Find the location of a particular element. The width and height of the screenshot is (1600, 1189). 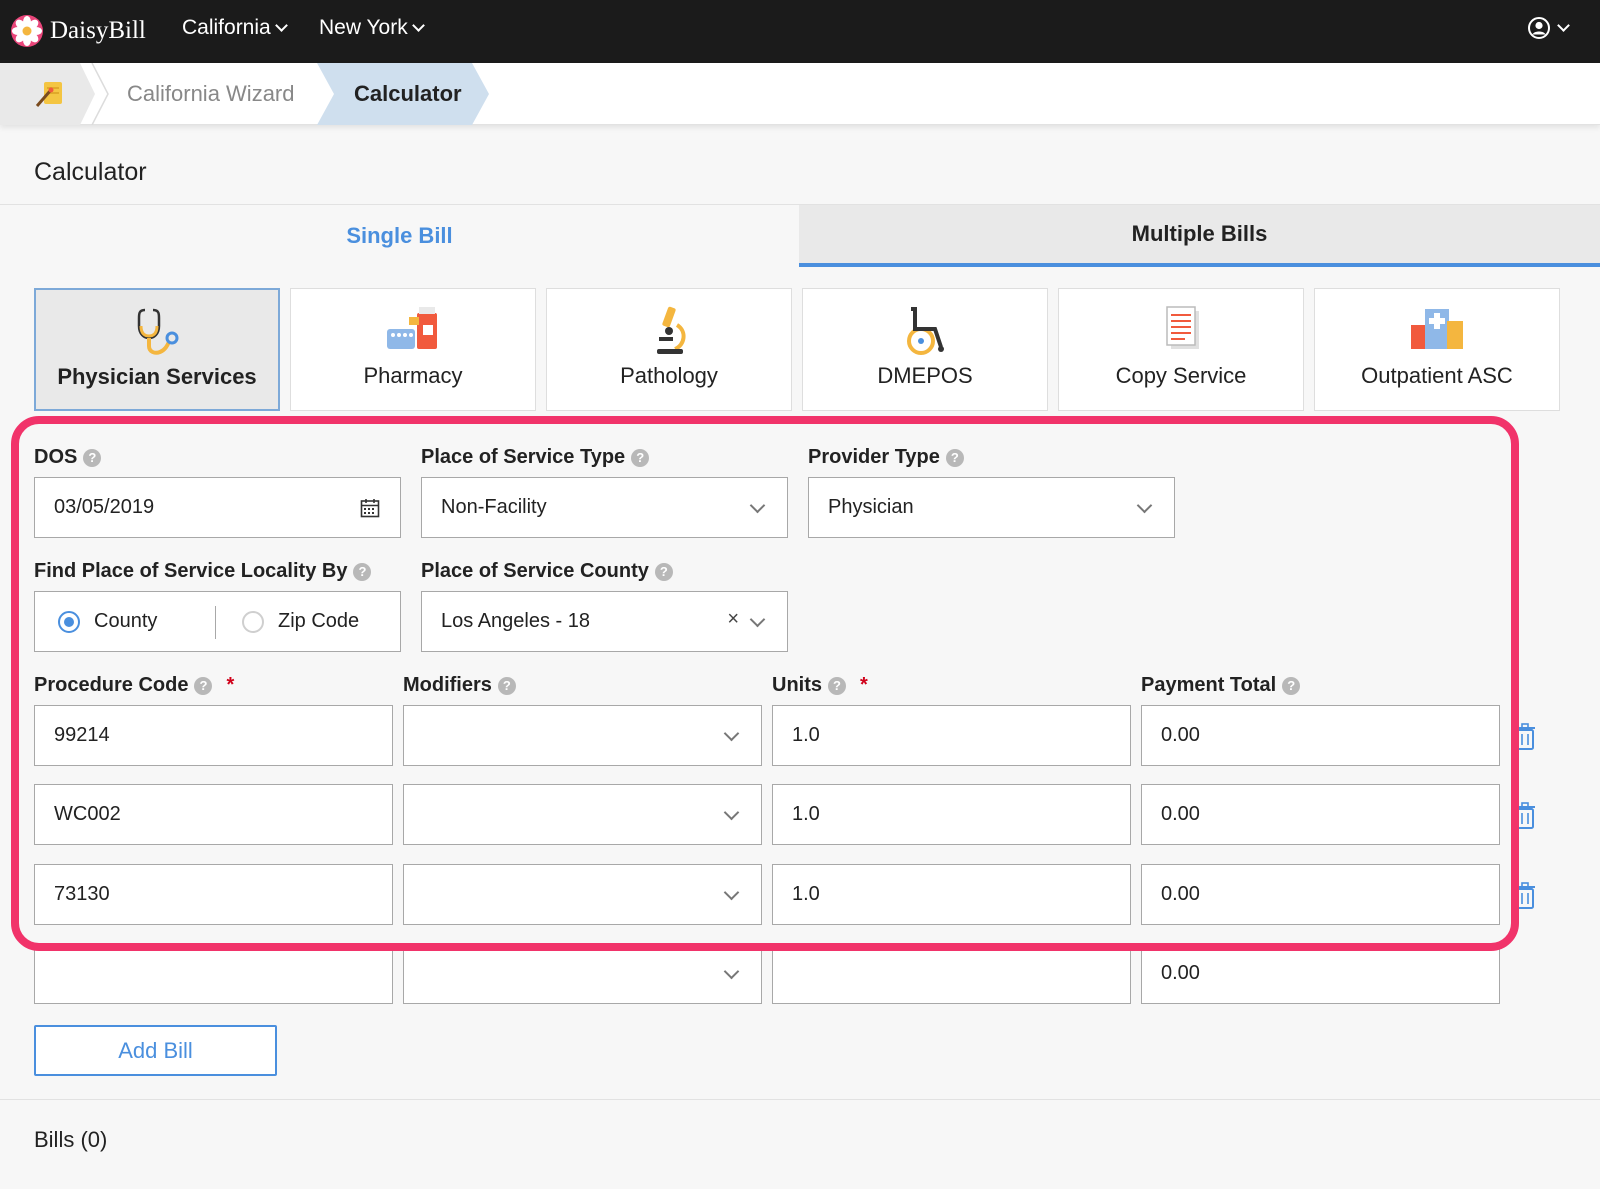

bills-count: Bills (0) is located at coordinates (71, 1139).